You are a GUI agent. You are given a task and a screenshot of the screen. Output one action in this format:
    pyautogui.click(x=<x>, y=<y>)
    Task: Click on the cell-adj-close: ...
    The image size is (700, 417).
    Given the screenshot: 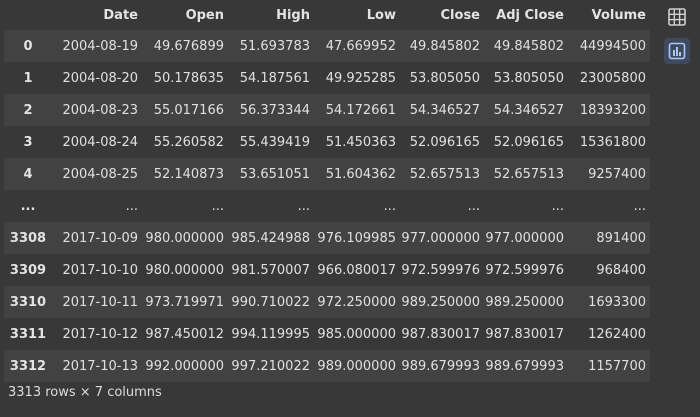 What is the action you would take?
    pyautogui.click(x=557, y=206)
    